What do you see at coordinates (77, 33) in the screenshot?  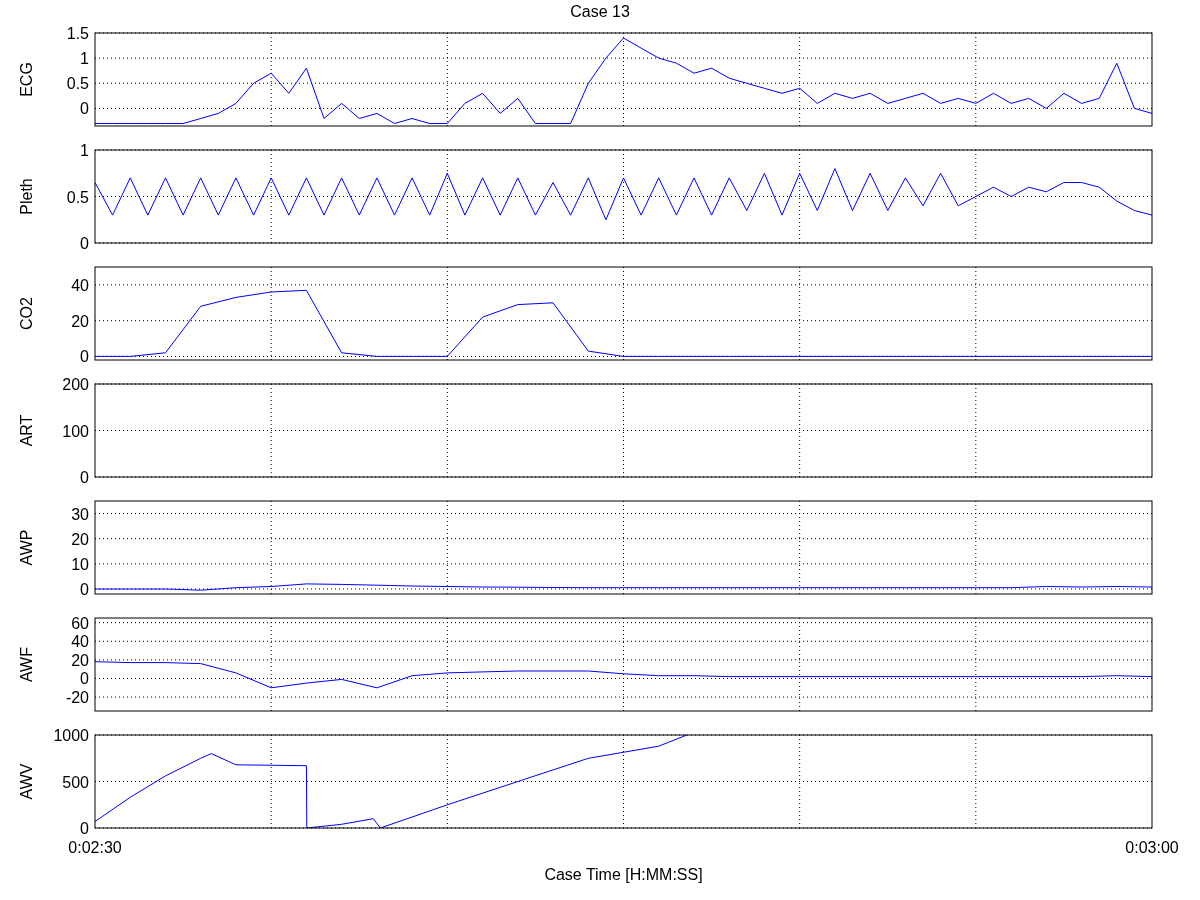 I see `tick-label: 1.5` at bounding box center [77, 33].